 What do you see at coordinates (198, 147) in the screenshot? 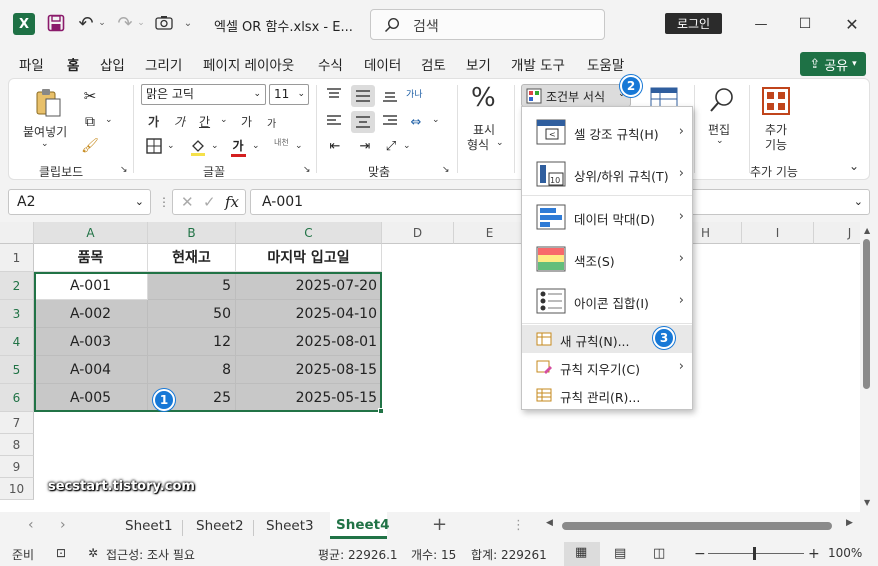
I see `fill-color-icon` at bounding box center [198, 147].